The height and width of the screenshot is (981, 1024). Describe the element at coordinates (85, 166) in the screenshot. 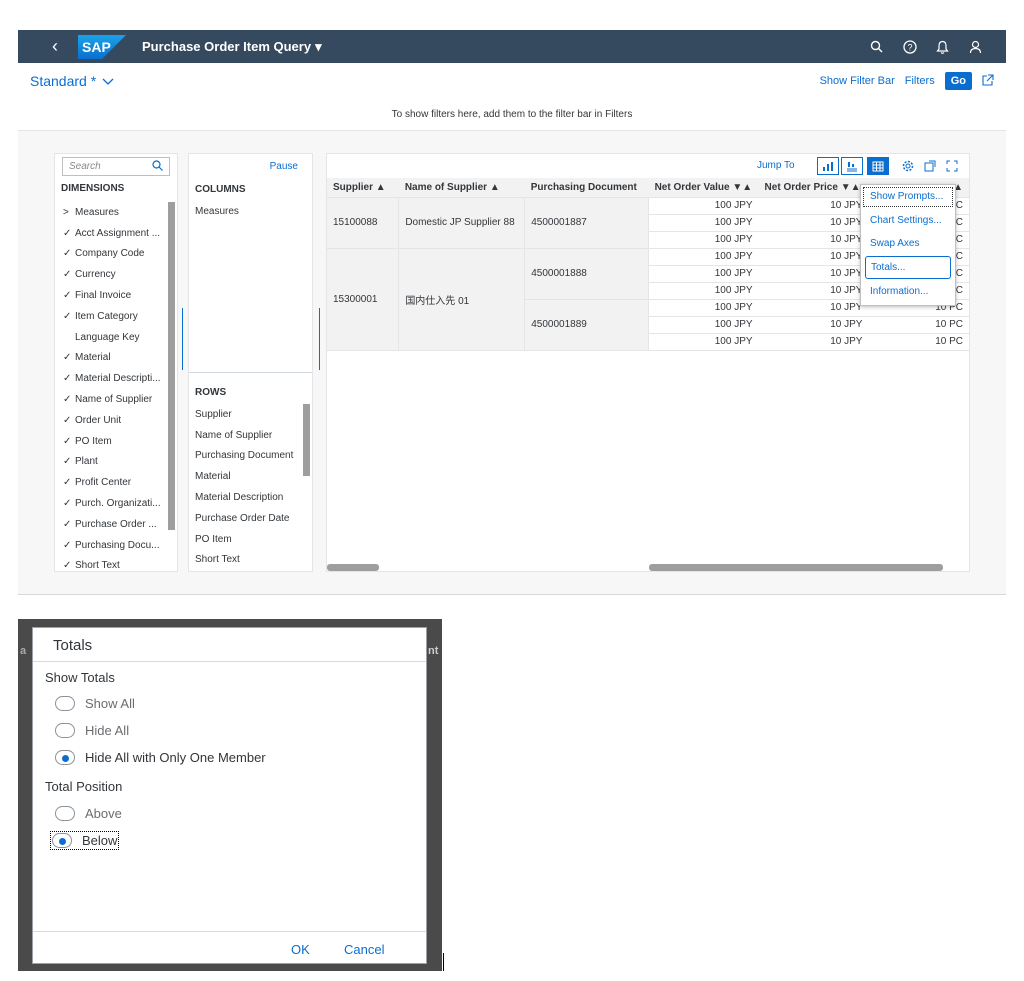

I see `search-placeholder: Search` at that location.